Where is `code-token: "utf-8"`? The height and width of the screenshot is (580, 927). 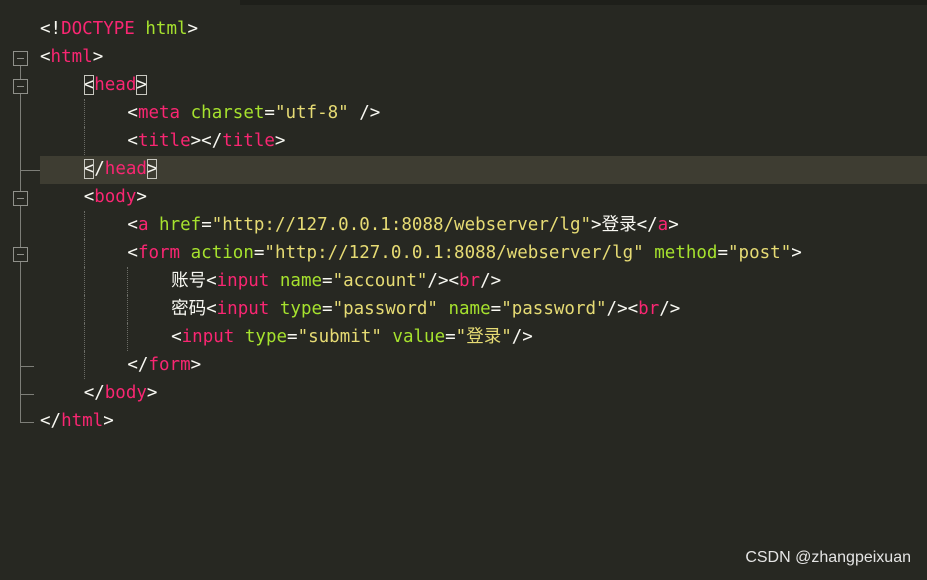
code-token: "utf-8" is located at coordinates (311, 113).